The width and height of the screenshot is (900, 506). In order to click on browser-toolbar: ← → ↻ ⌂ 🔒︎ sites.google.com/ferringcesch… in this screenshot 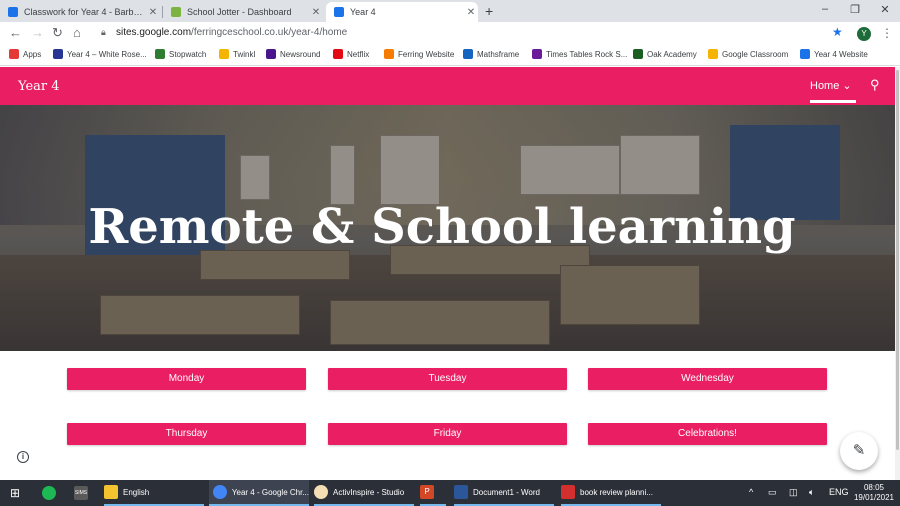, I will do `click(450, 34)`.